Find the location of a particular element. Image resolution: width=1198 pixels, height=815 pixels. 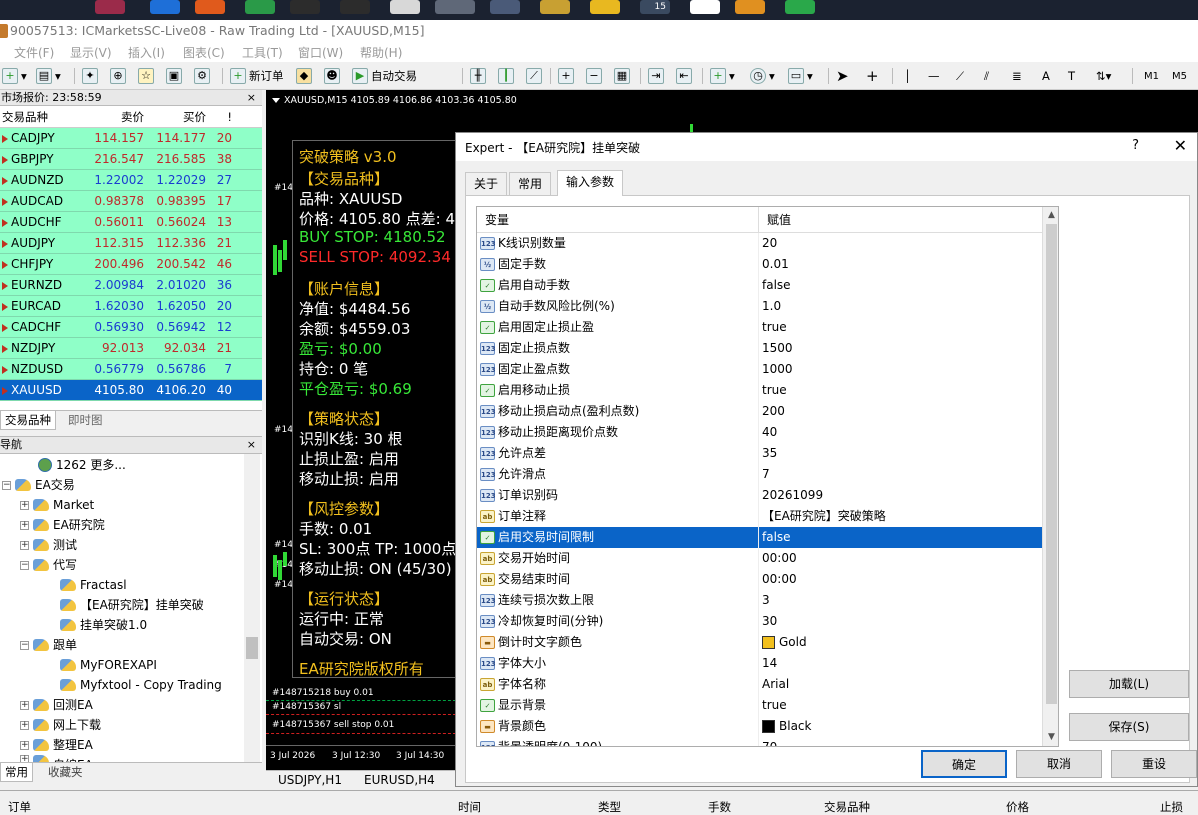

nav-organize: + 整理EA is located at coordinates (56, 745).